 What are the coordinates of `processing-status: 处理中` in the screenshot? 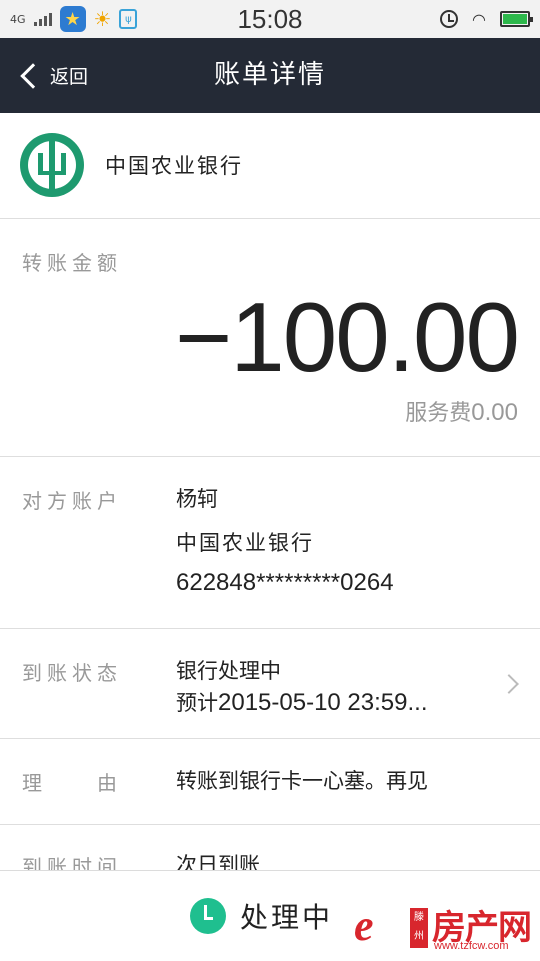 It's located at (261, 916).